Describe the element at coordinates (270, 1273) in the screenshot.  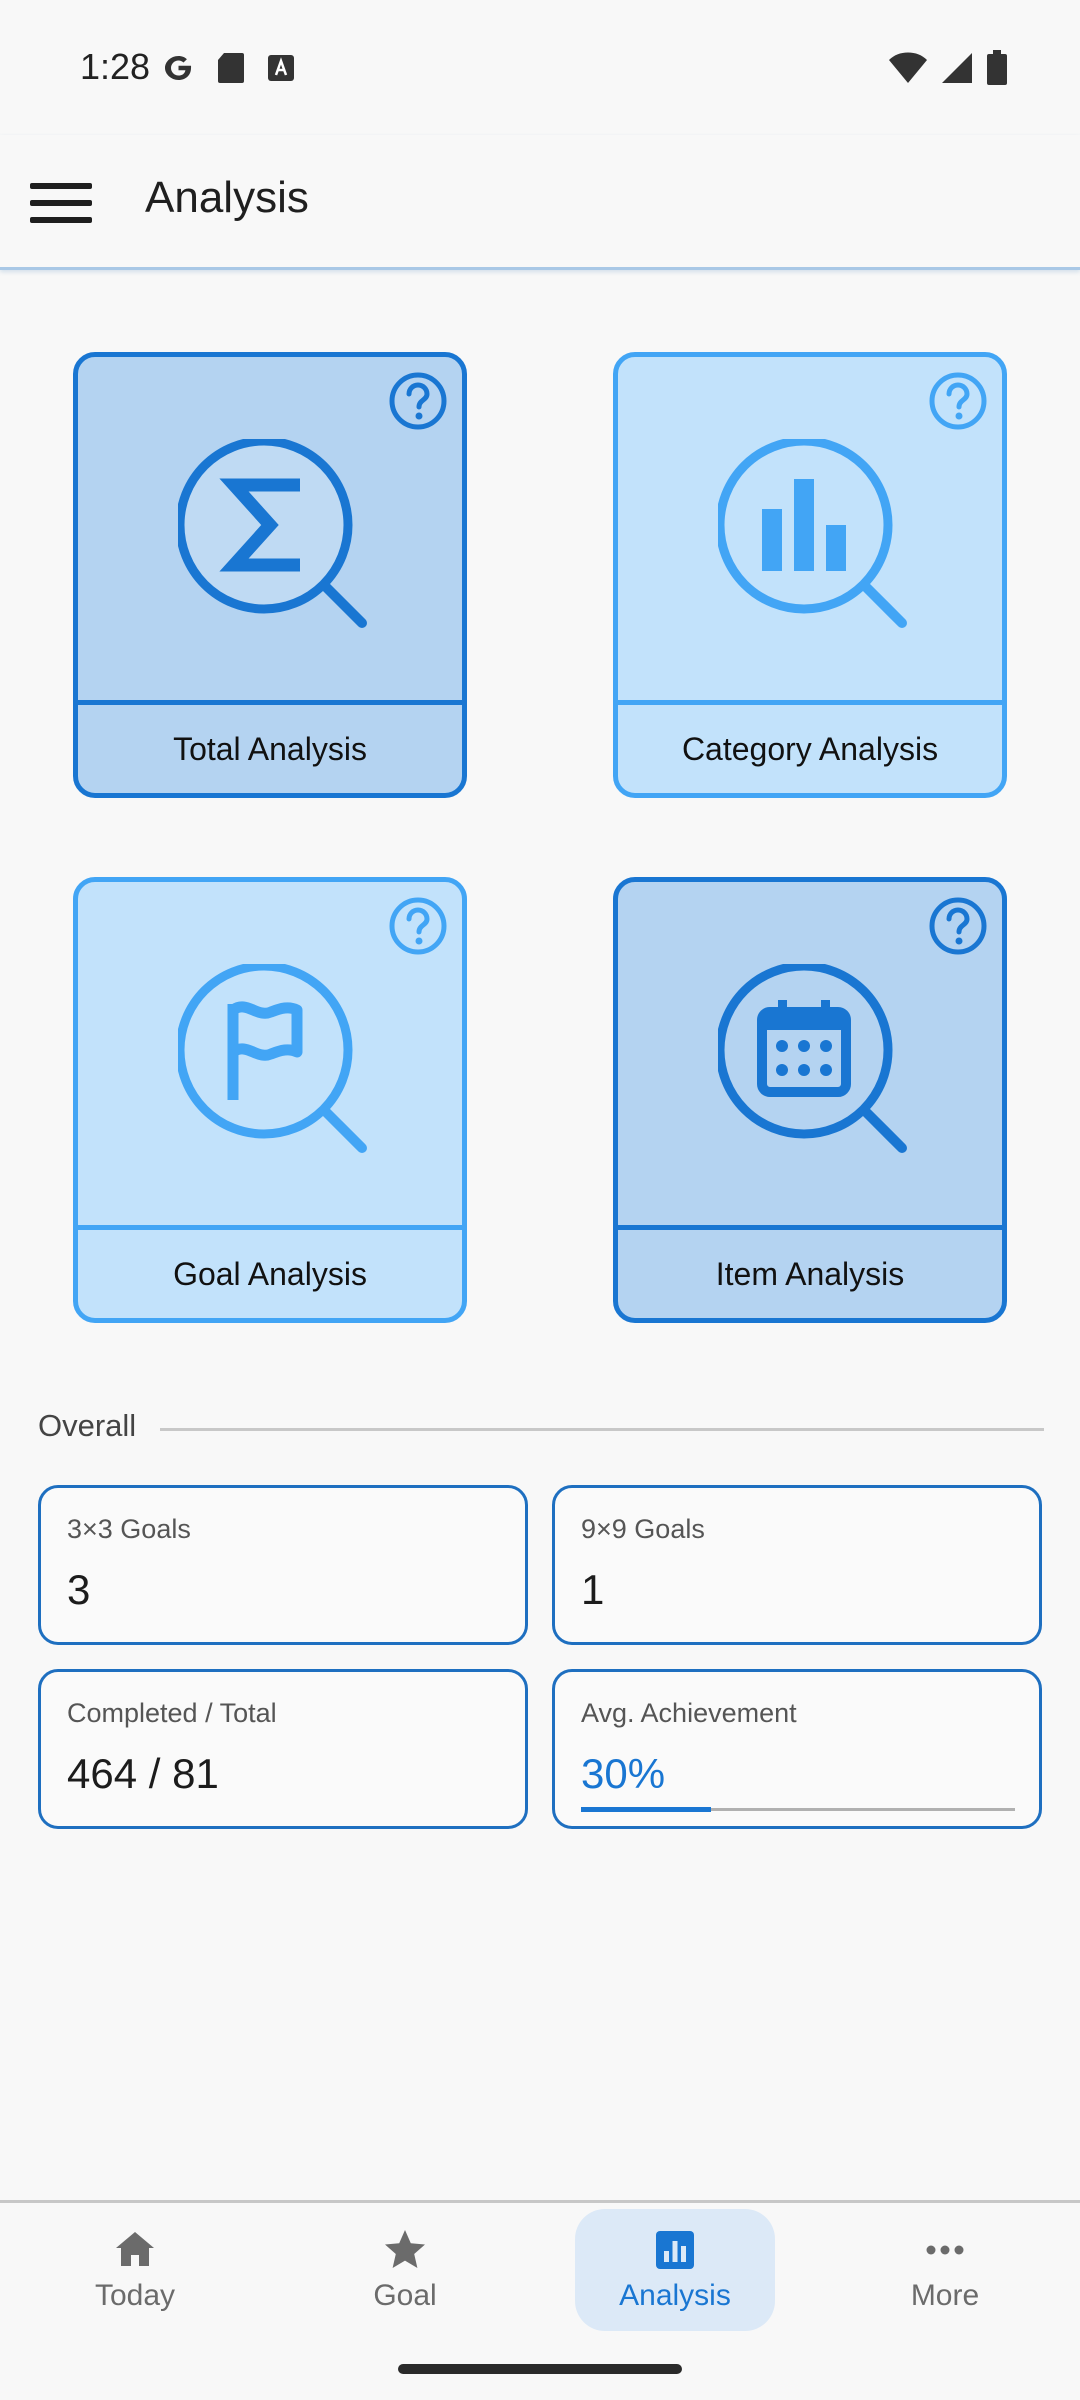
I see `card-label: Goal Analysis` at that location.